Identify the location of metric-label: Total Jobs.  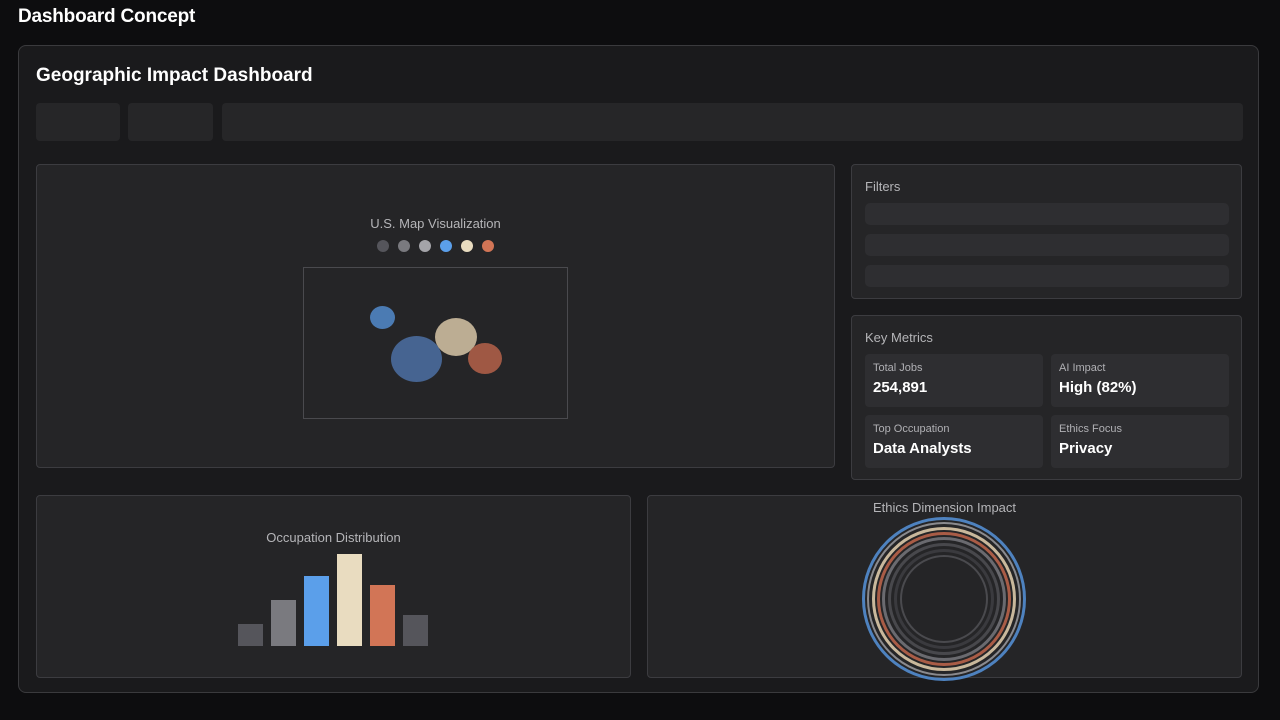
(898, 368).